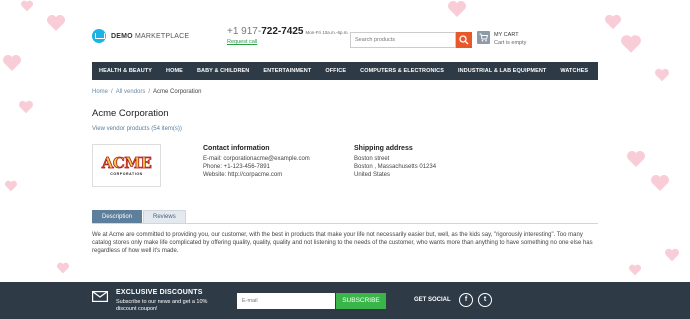 This screenshot has width=690, height=319. What do you see at coordinates (402, 71) in the screenshot?
I see `nav-item-computers-electronics: Computers & Electronics` at bounding box center [402, 71].